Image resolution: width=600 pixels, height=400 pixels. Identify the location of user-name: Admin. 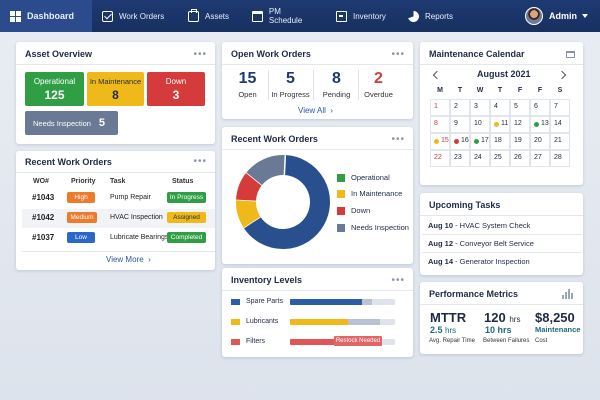
(563, 16).